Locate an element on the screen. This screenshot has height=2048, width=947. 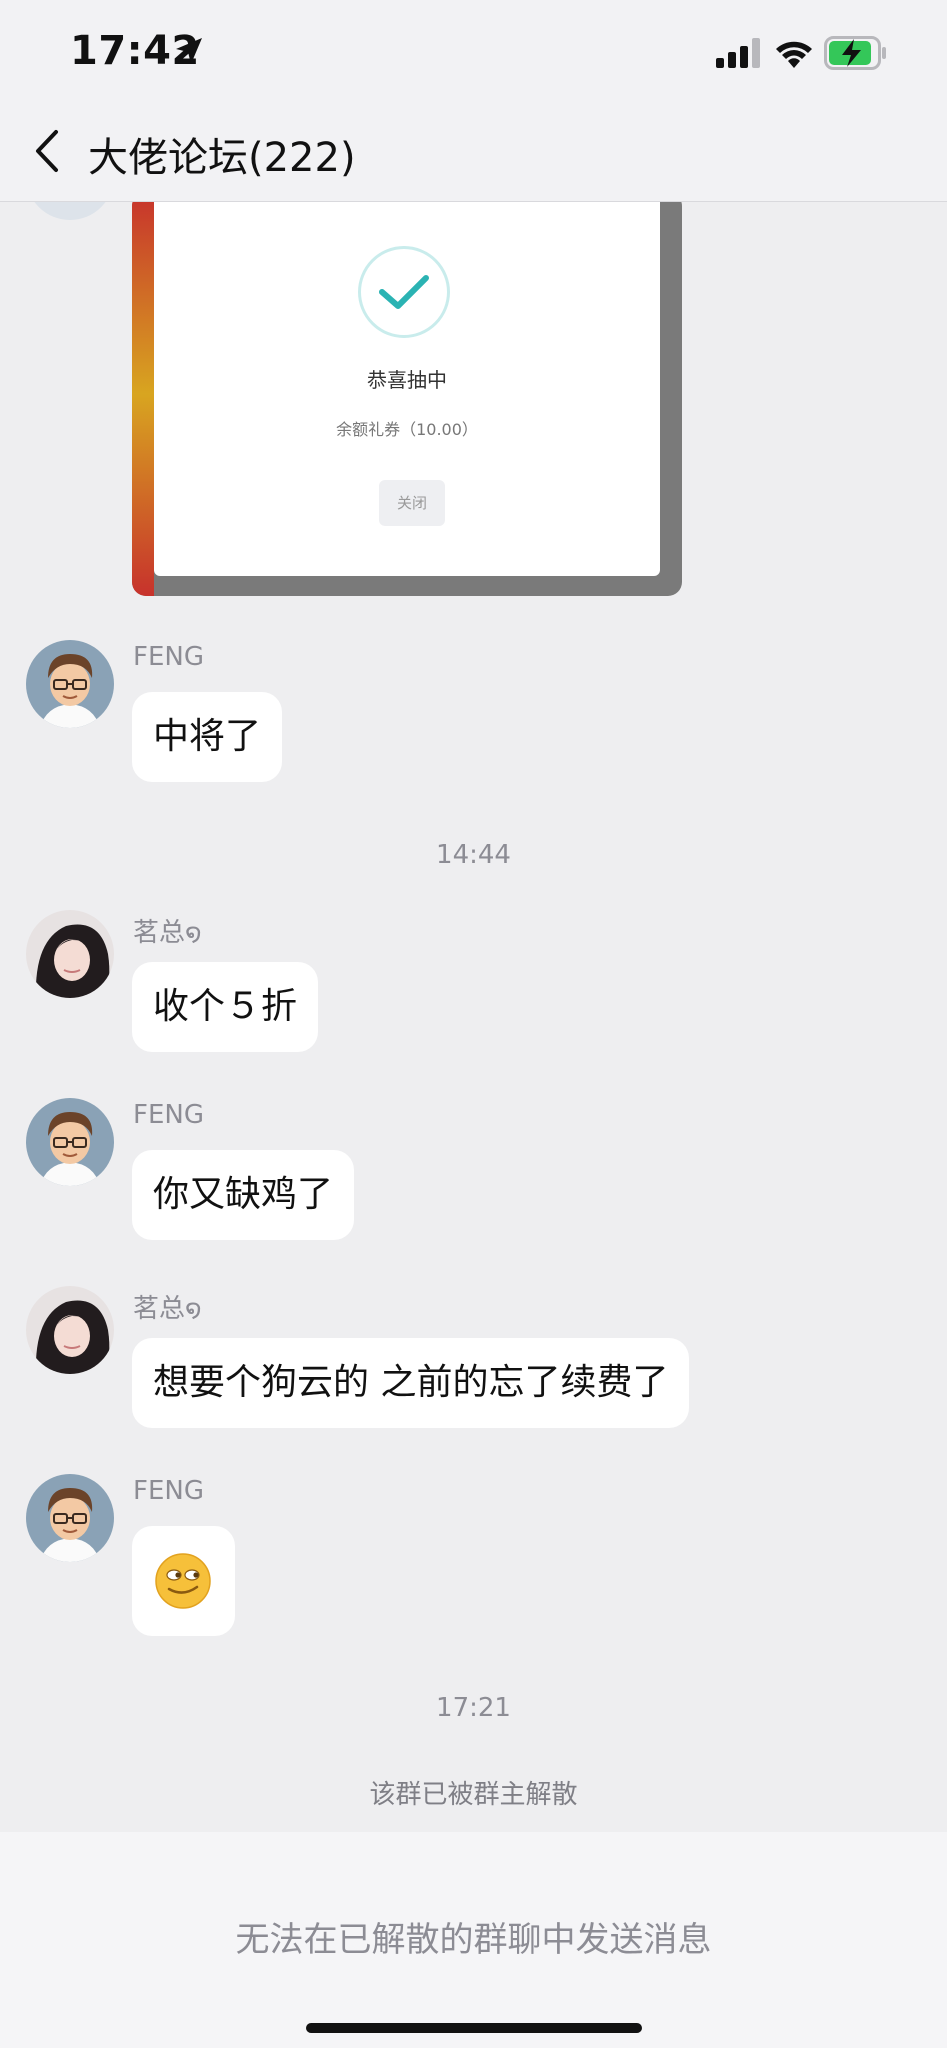
check-circle is located at coordinates (404, 292).